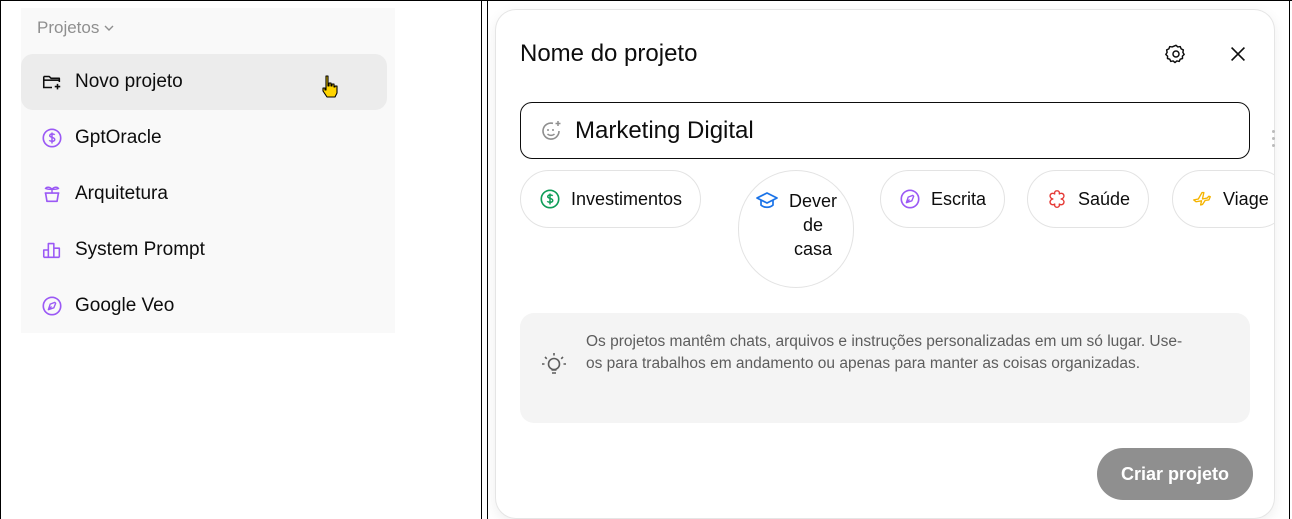  I want to click on health-cross-icon, so click(1057, 199).